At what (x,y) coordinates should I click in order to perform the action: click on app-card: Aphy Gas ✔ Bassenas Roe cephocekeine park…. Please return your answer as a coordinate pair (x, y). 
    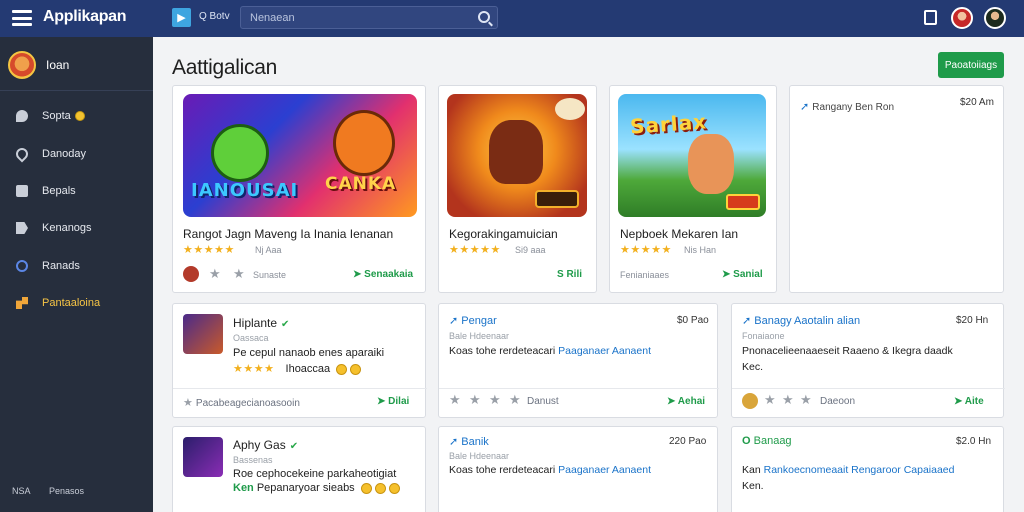
    Looking at the image, I should click on (299, 469).